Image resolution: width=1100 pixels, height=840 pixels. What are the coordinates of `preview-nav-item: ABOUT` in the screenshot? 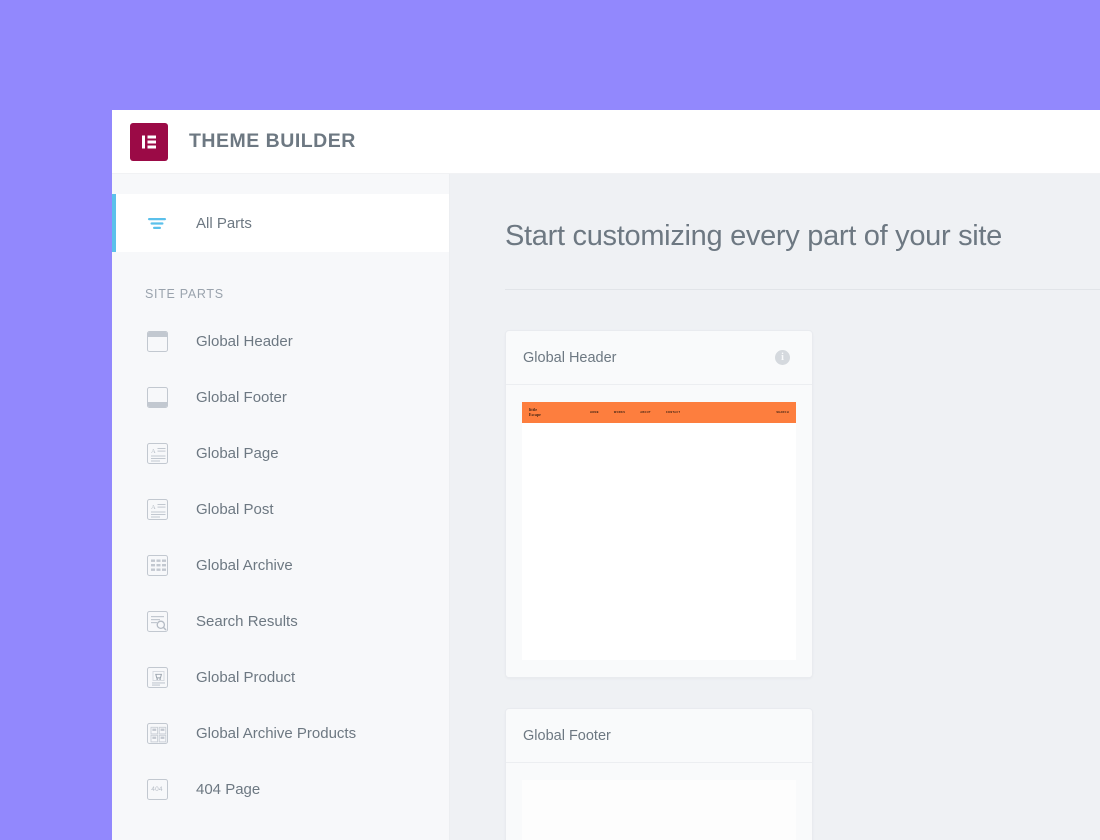 It's located at (645, 412).